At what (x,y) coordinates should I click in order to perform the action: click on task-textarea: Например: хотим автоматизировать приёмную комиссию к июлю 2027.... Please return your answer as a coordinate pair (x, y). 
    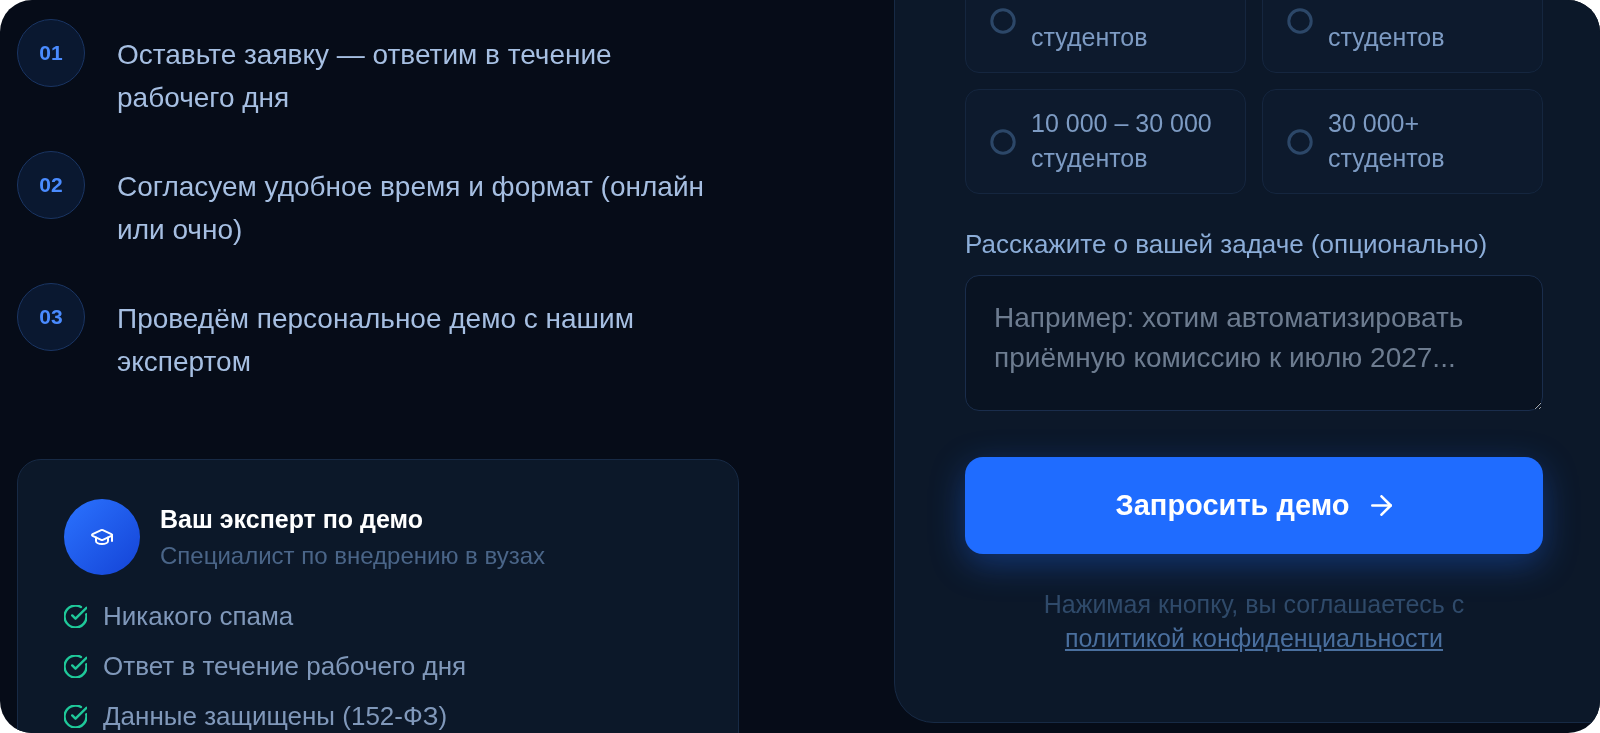
    Looking at the image, I should click on (1254, 343).